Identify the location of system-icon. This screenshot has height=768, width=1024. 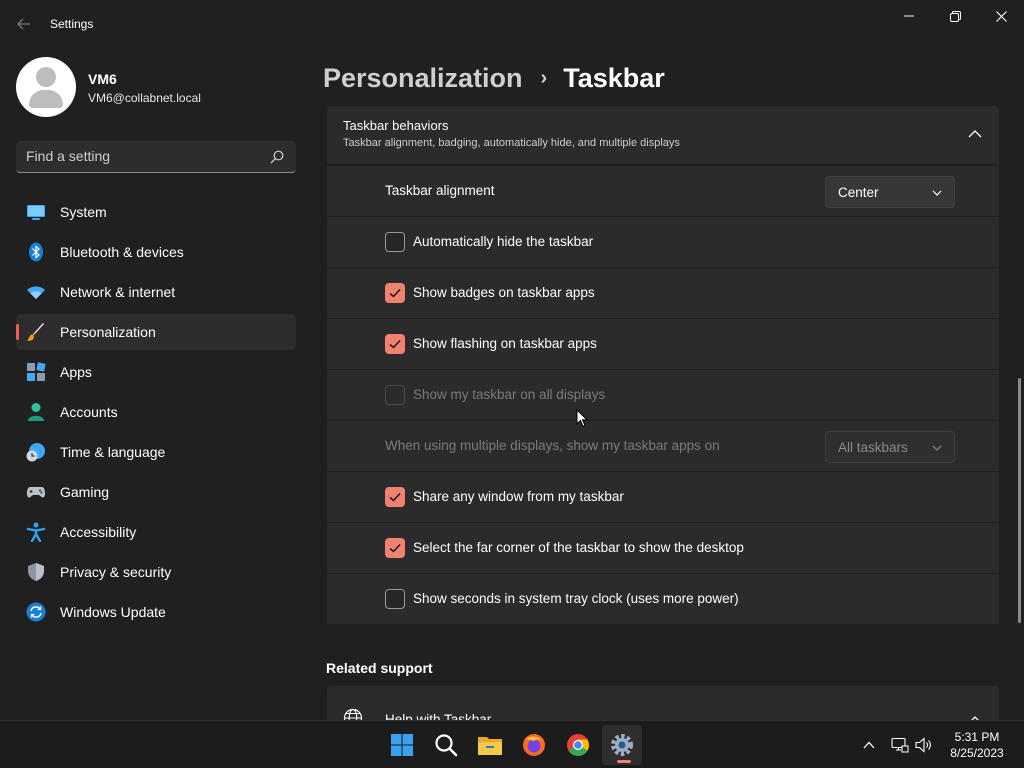
(36, 212).